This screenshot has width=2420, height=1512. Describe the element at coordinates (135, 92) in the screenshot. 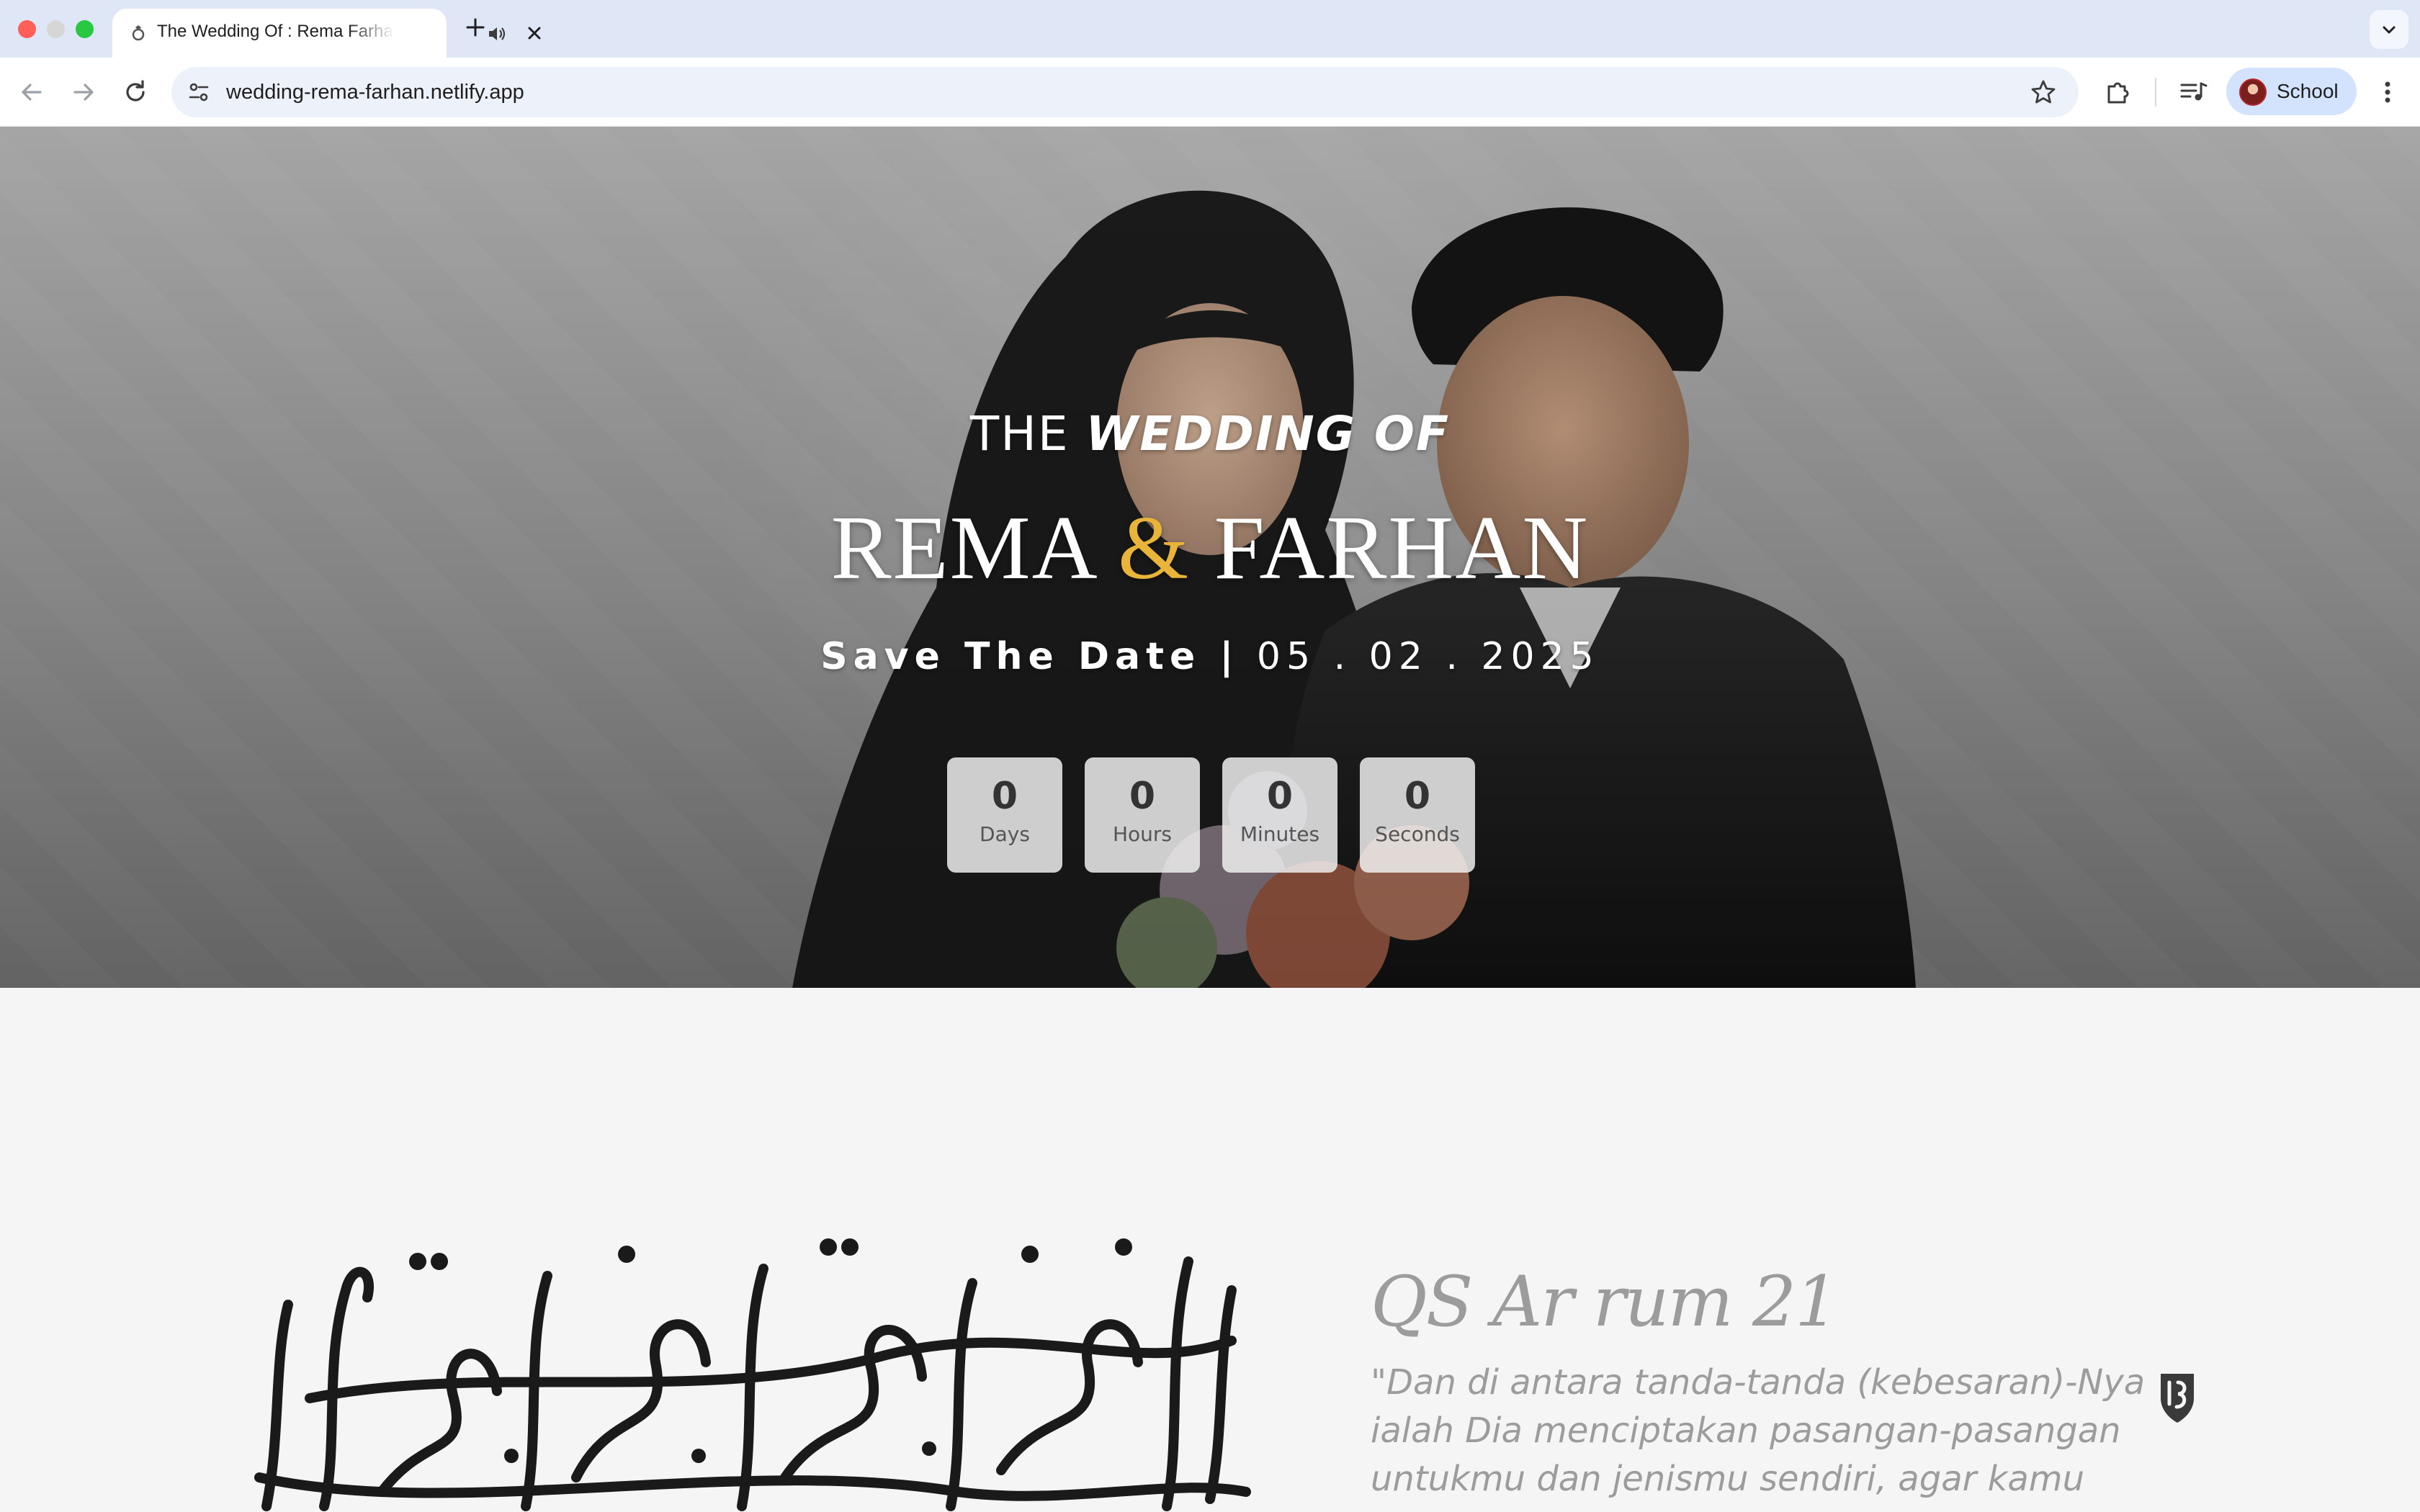

I see `reload-icon` at that location.